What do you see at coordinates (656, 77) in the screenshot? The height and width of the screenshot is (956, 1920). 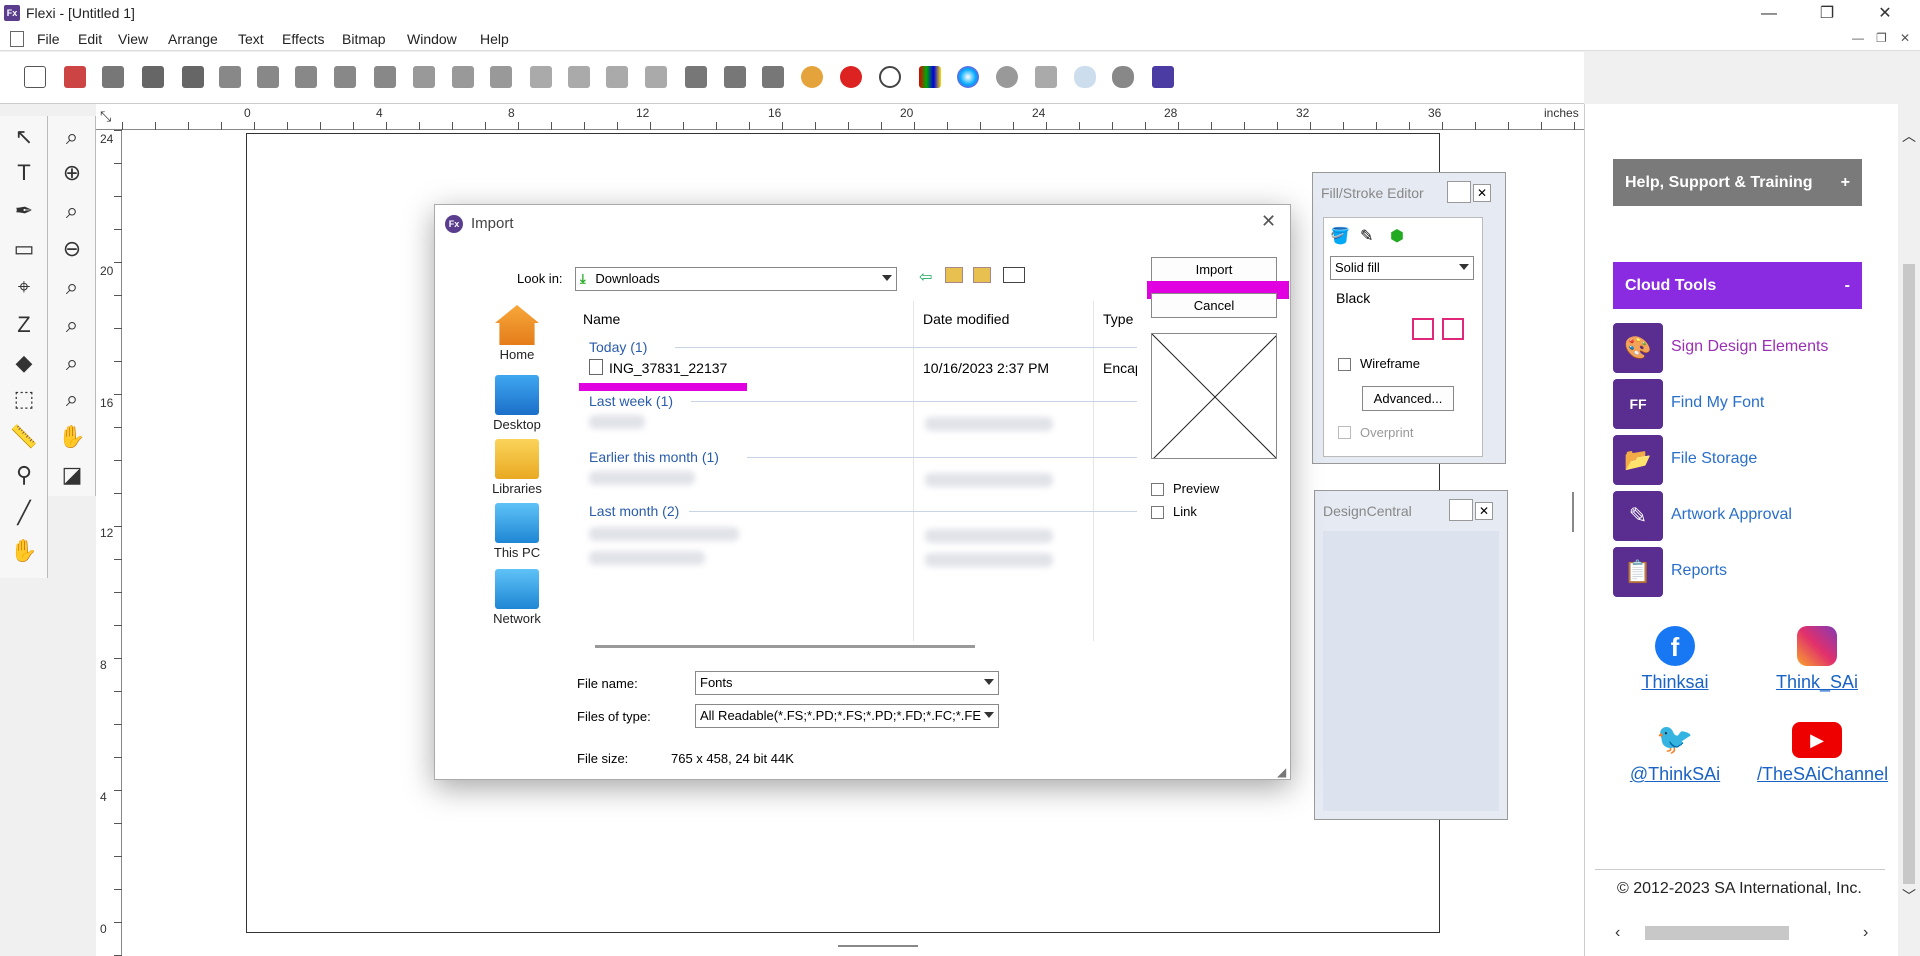 I see `redo-list-icon` at bounding box center [656, 77].